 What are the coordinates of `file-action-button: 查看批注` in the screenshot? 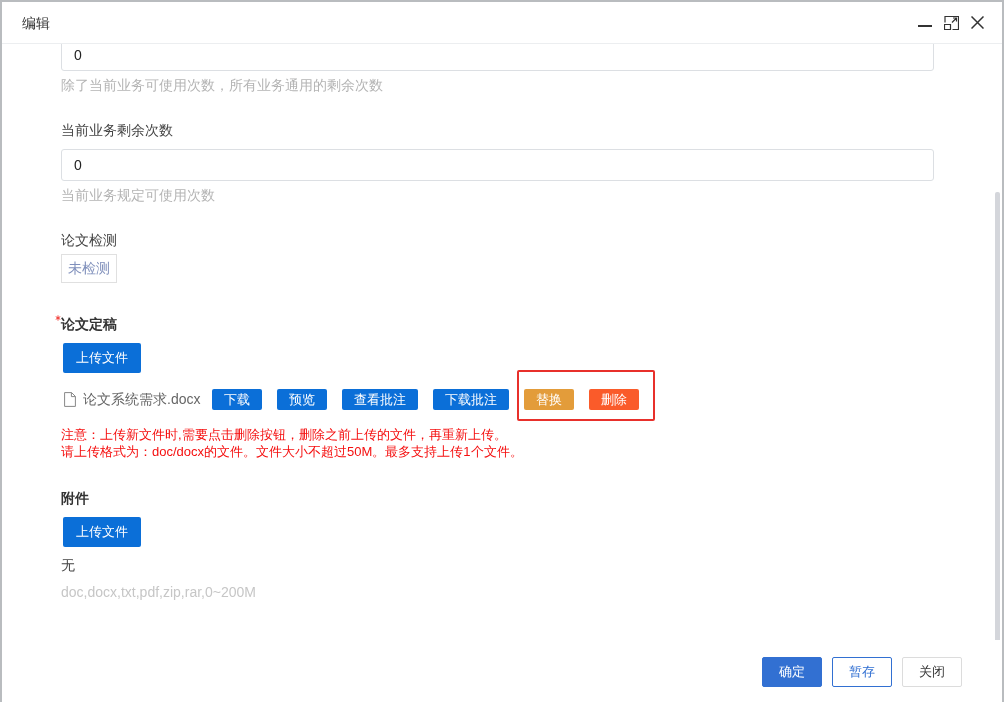 It's located at (380, 399).